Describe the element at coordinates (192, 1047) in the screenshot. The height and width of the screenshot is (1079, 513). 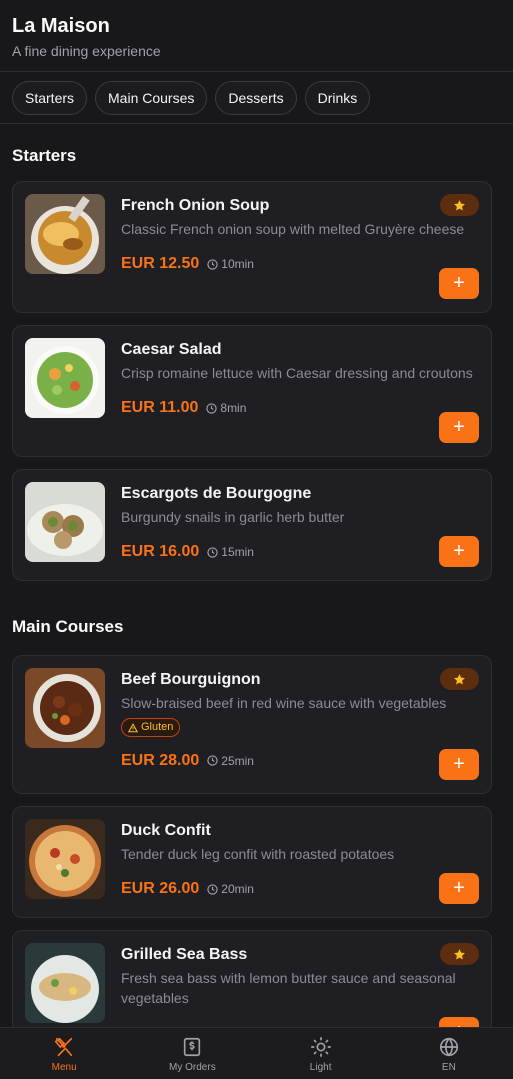
I see `receipt-dollar-icon` at that location.